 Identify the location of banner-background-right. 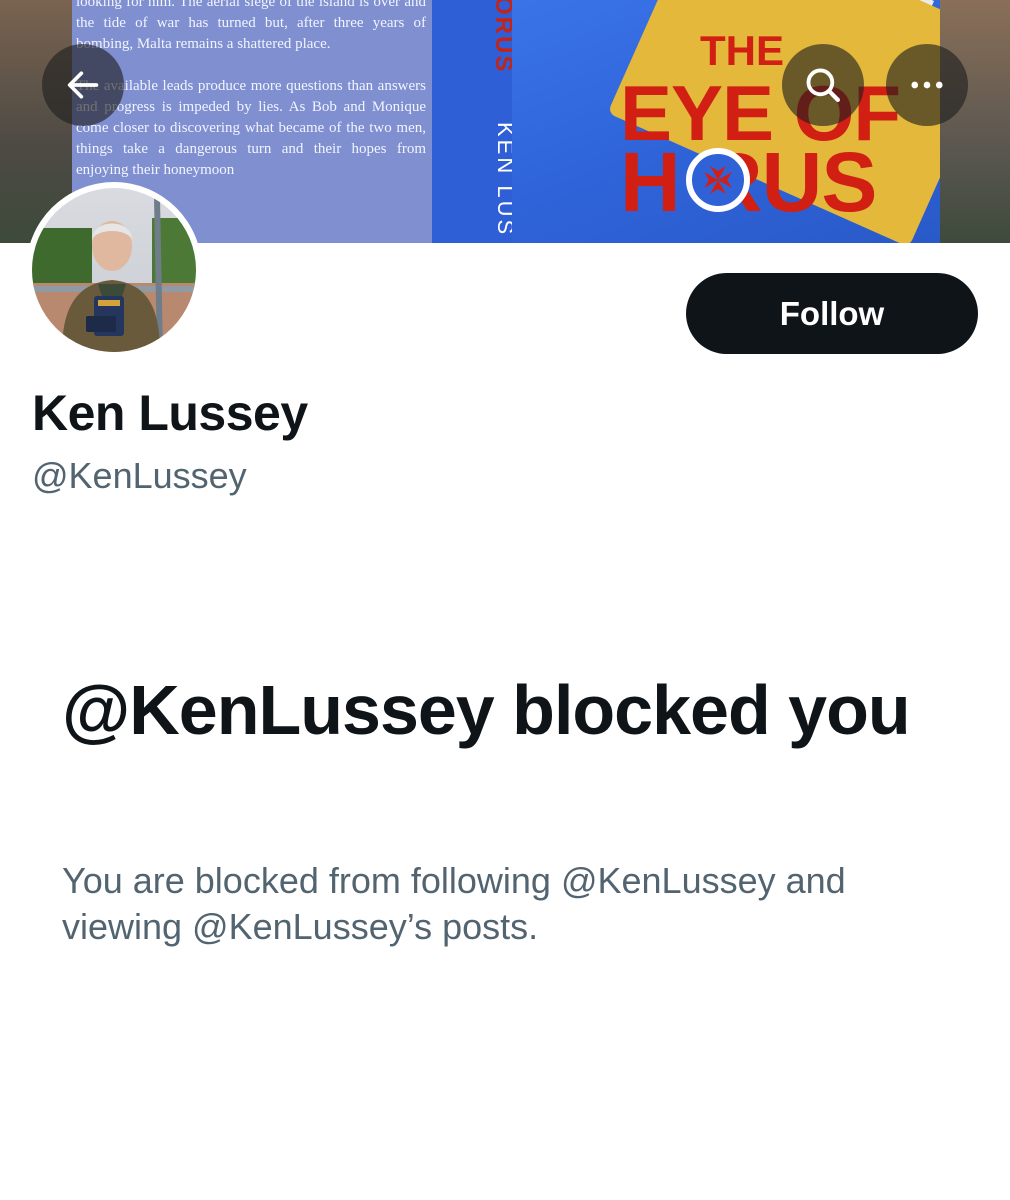
(975, 121).